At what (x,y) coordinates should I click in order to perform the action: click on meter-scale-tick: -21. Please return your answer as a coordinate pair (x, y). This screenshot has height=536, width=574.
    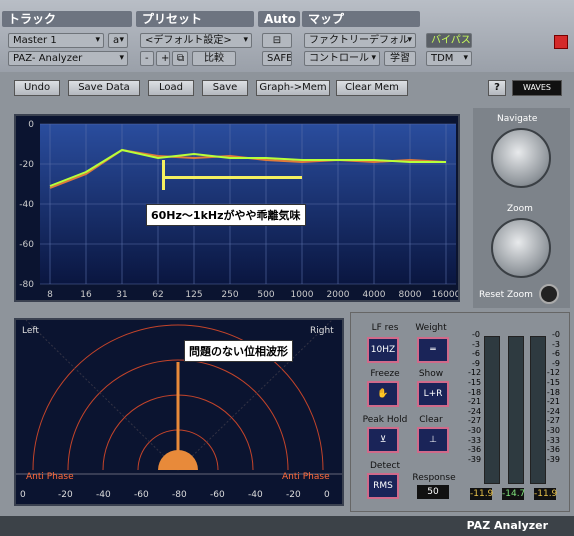
    Looking at the image, I should click on (553, 402).